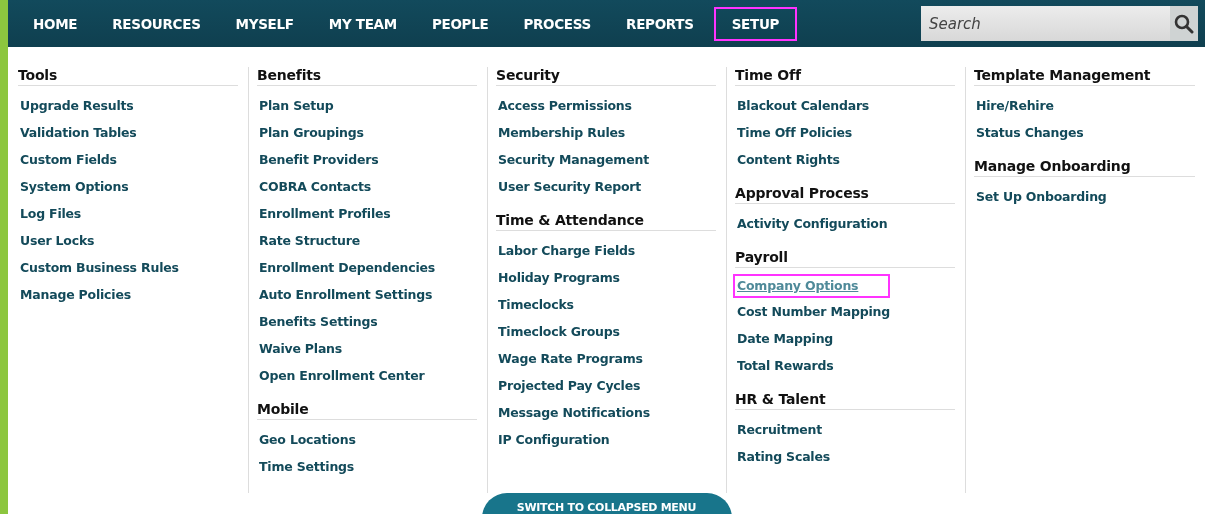 Image resolution: width=1205 pixels, height=514 pixels. What do you see at coordinates (57, 240) in the screenshot?
I see `menu-link: User Locks` at bounding box center [57, 240].